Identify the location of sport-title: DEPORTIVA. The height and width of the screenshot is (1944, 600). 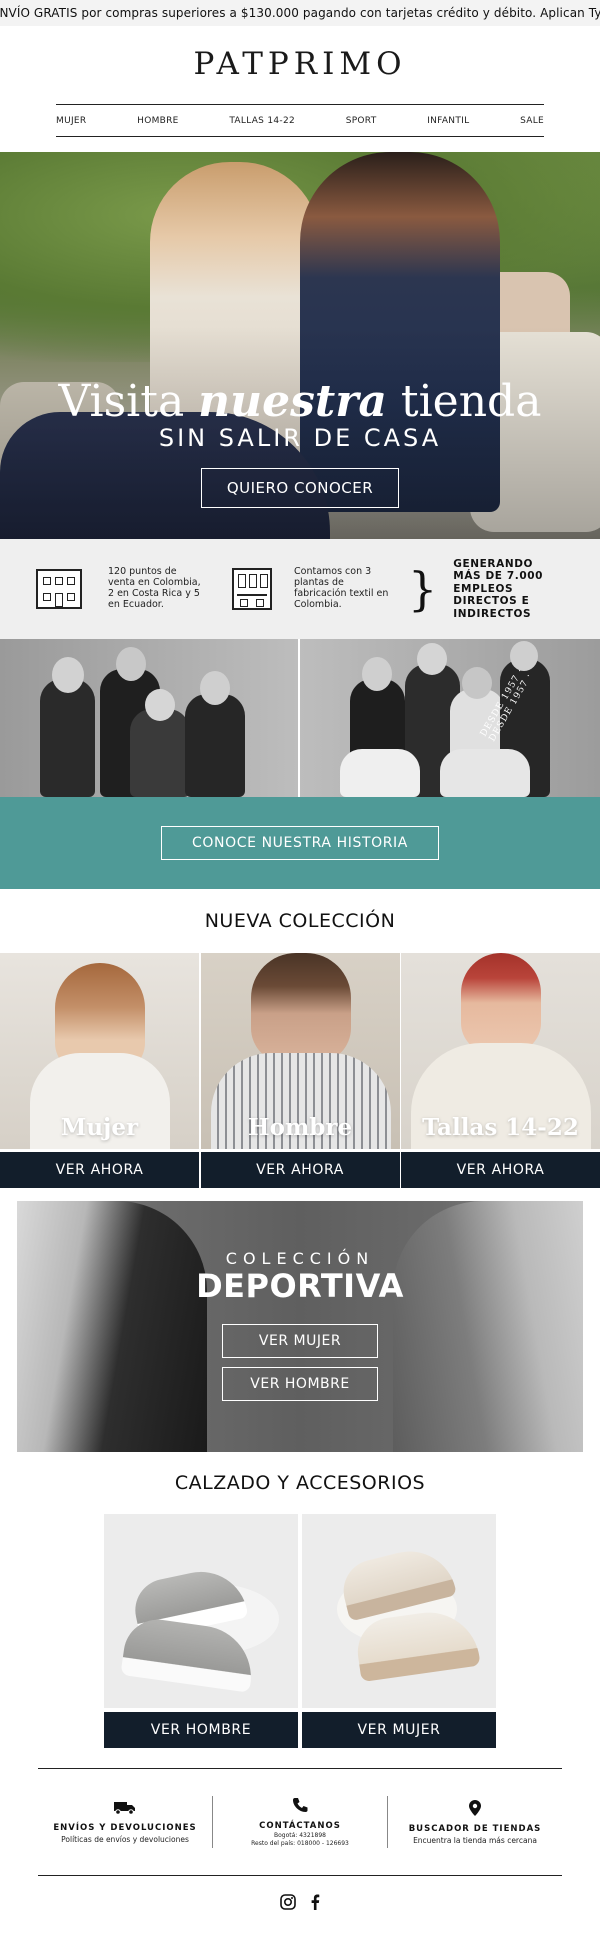
(300, 1286).